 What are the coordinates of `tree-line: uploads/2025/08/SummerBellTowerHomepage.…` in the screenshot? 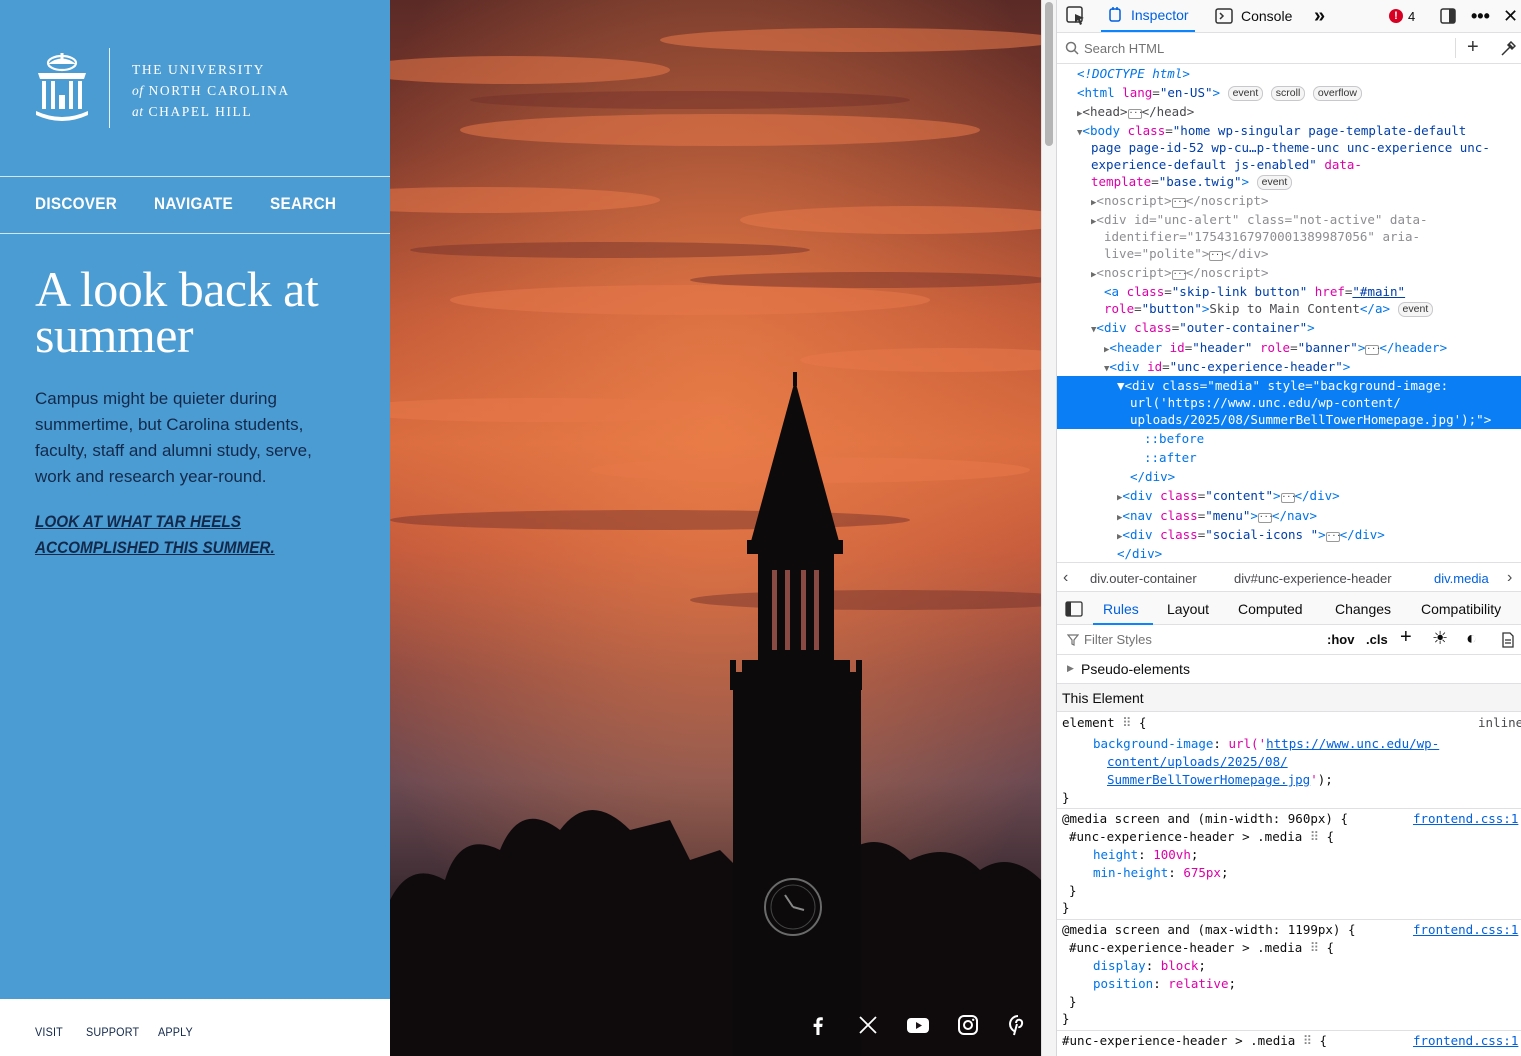 It's located at (1325, 419).